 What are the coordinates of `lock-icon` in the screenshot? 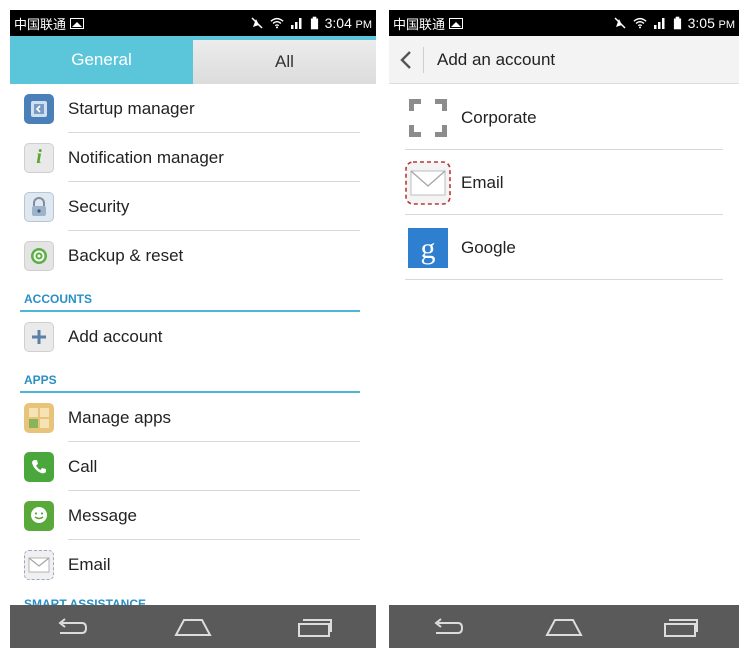 It's located at (39, 206).